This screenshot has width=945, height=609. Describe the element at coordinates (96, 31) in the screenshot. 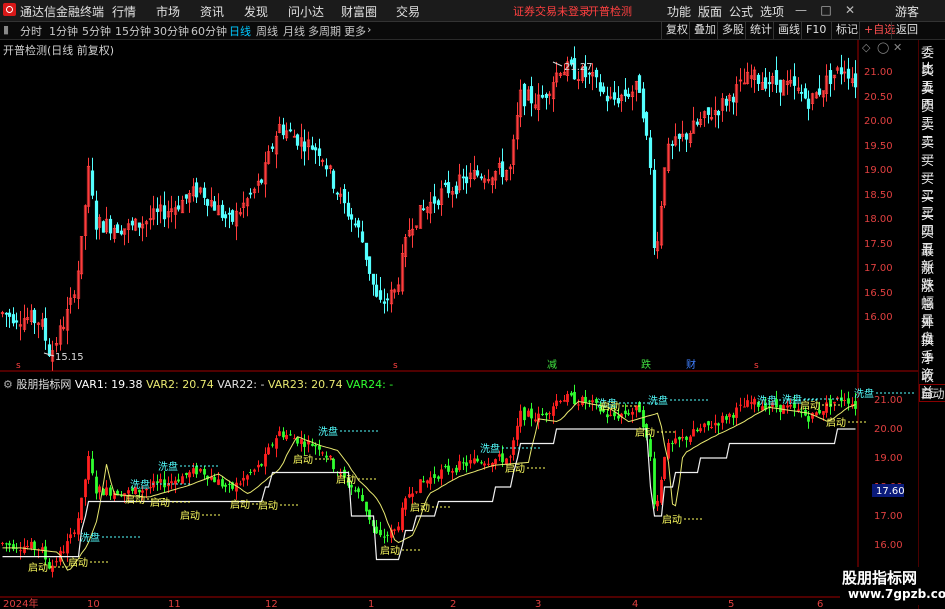

I see `tab-5min: 5分钟` at that location.